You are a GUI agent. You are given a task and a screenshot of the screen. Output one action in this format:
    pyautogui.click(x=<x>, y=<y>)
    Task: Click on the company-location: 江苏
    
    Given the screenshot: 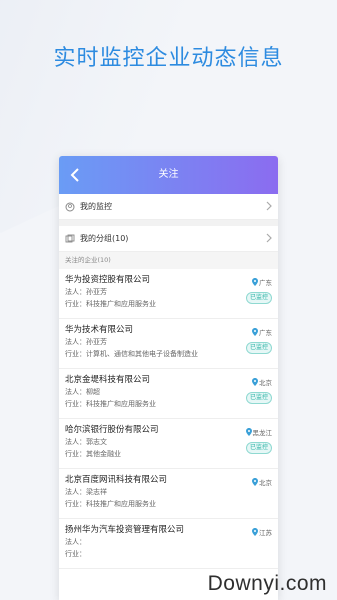 What is the action you would take?
    pyautogui.click(x=262, y=532)
    